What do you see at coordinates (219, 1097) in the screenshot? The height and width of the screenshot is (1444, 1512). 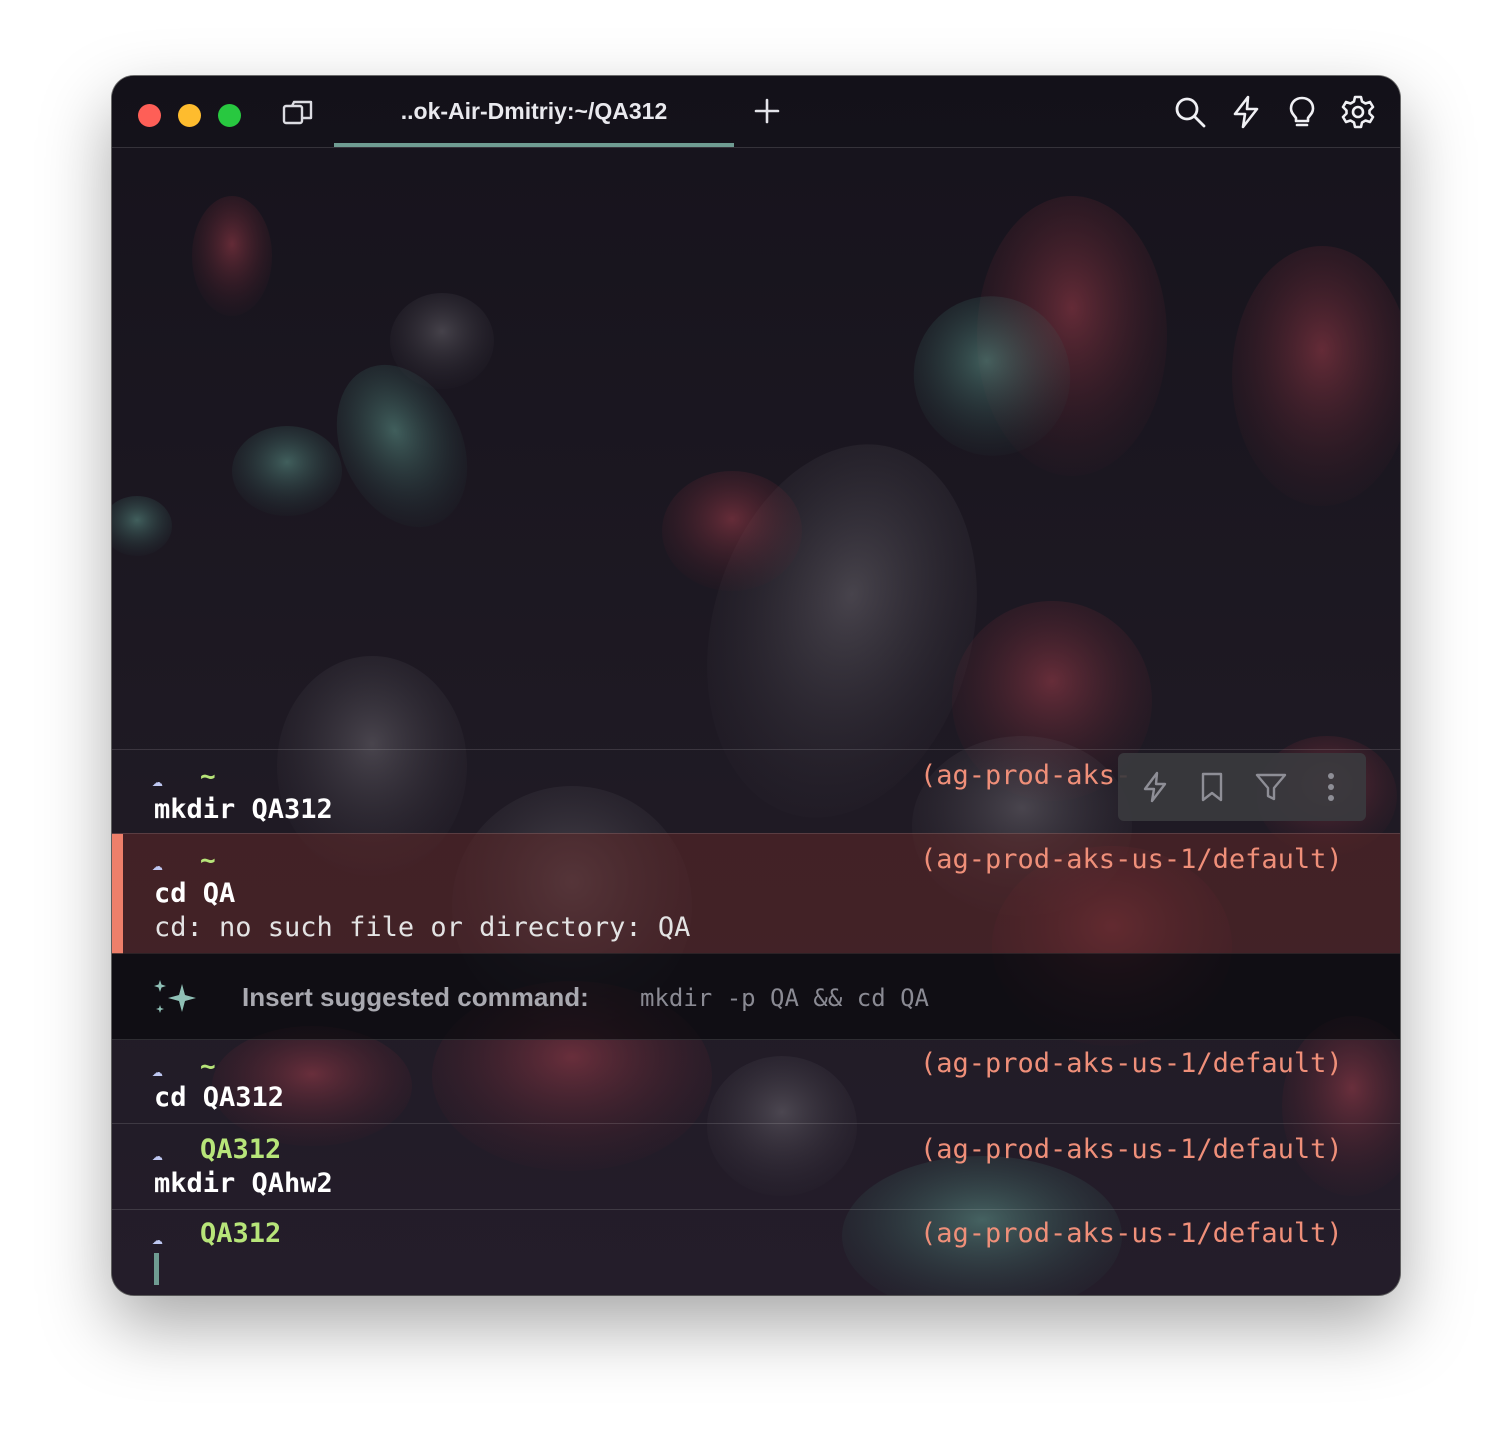 I see `command-text: cd QA312` at bounding box center [219, 1097].